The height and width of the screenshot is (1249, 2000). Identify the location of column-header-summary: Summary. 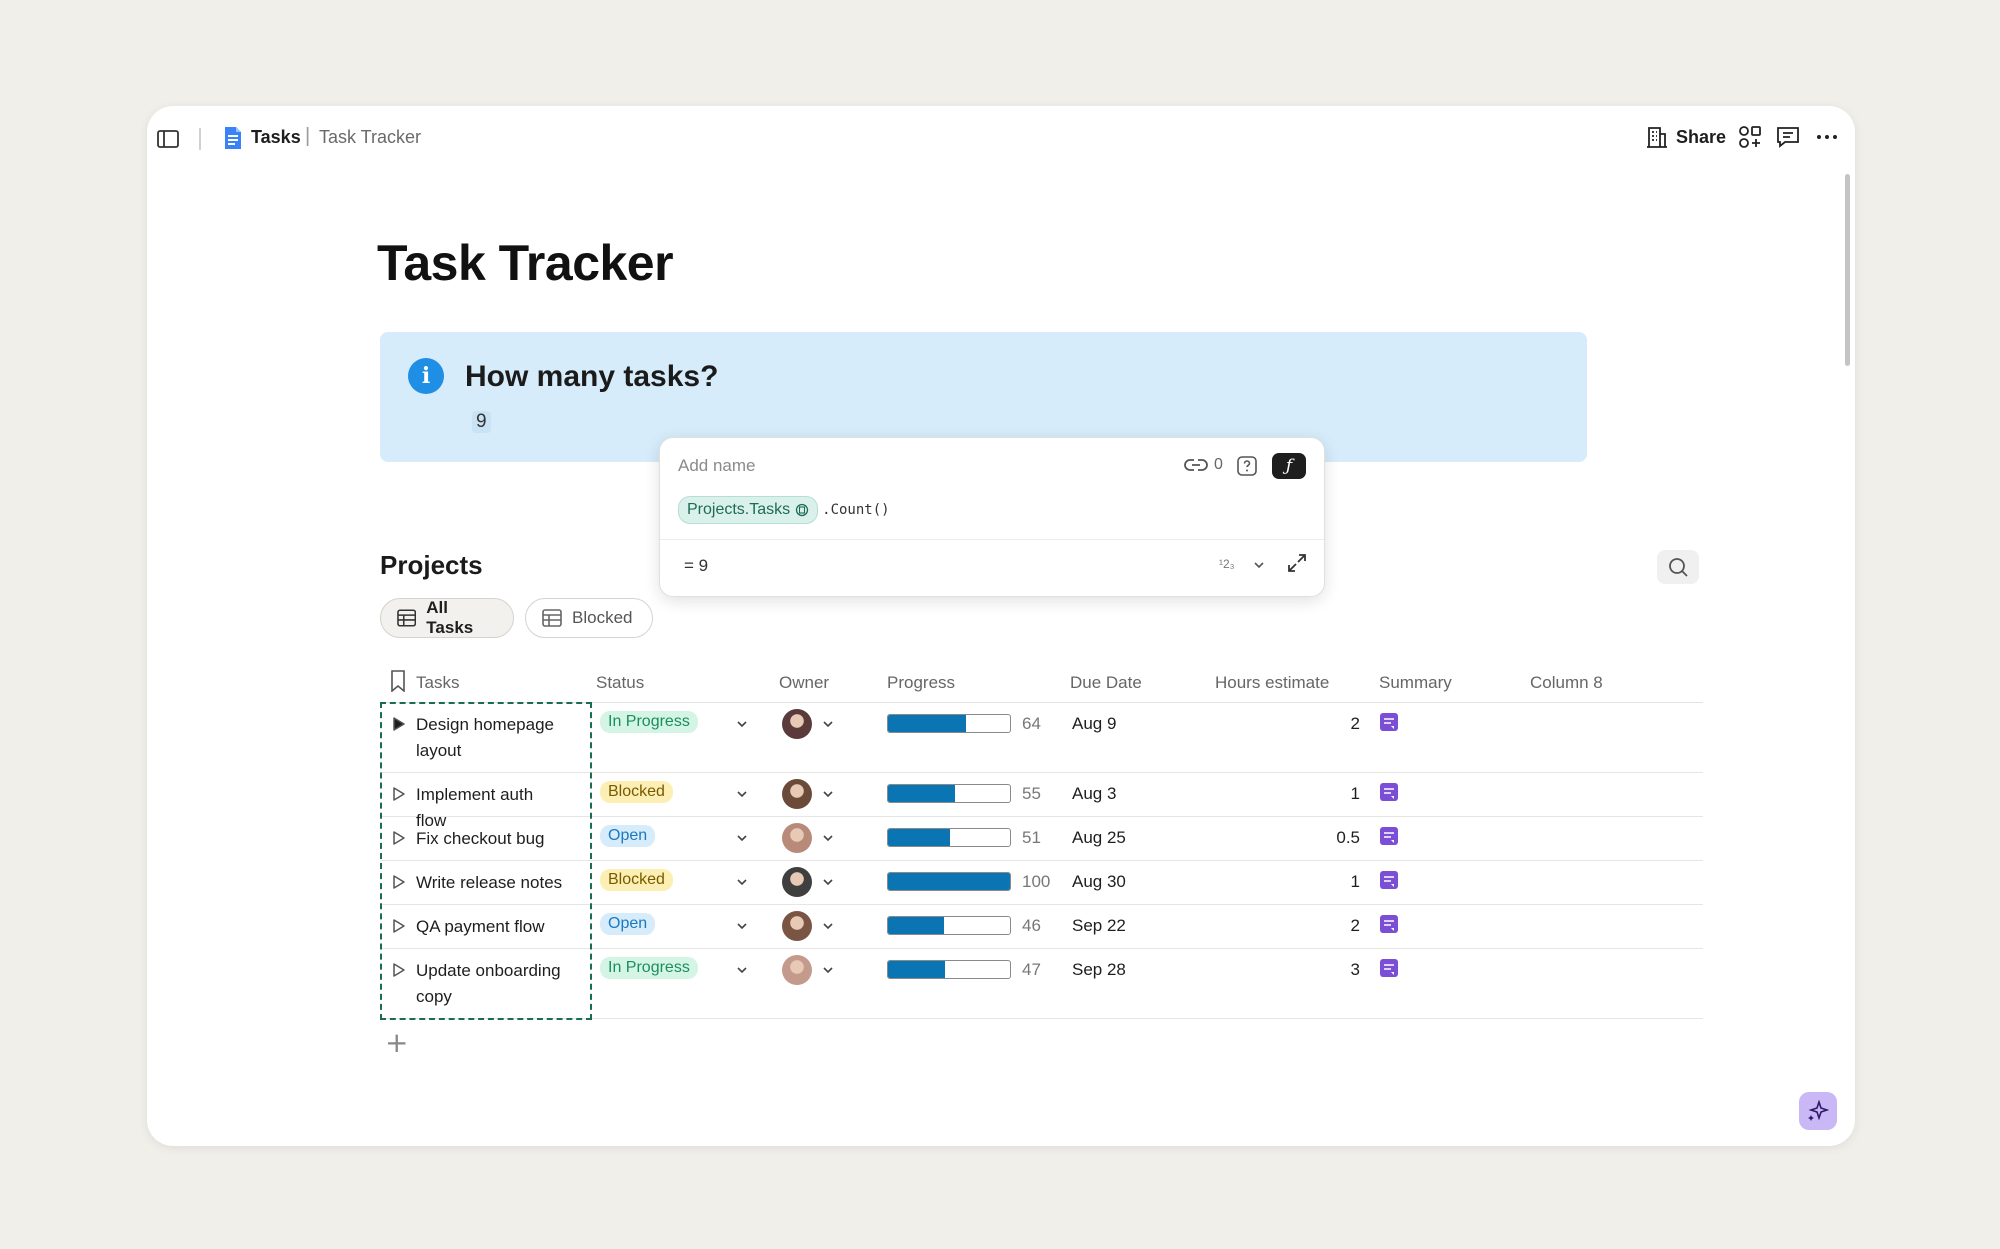
(1415, 683).